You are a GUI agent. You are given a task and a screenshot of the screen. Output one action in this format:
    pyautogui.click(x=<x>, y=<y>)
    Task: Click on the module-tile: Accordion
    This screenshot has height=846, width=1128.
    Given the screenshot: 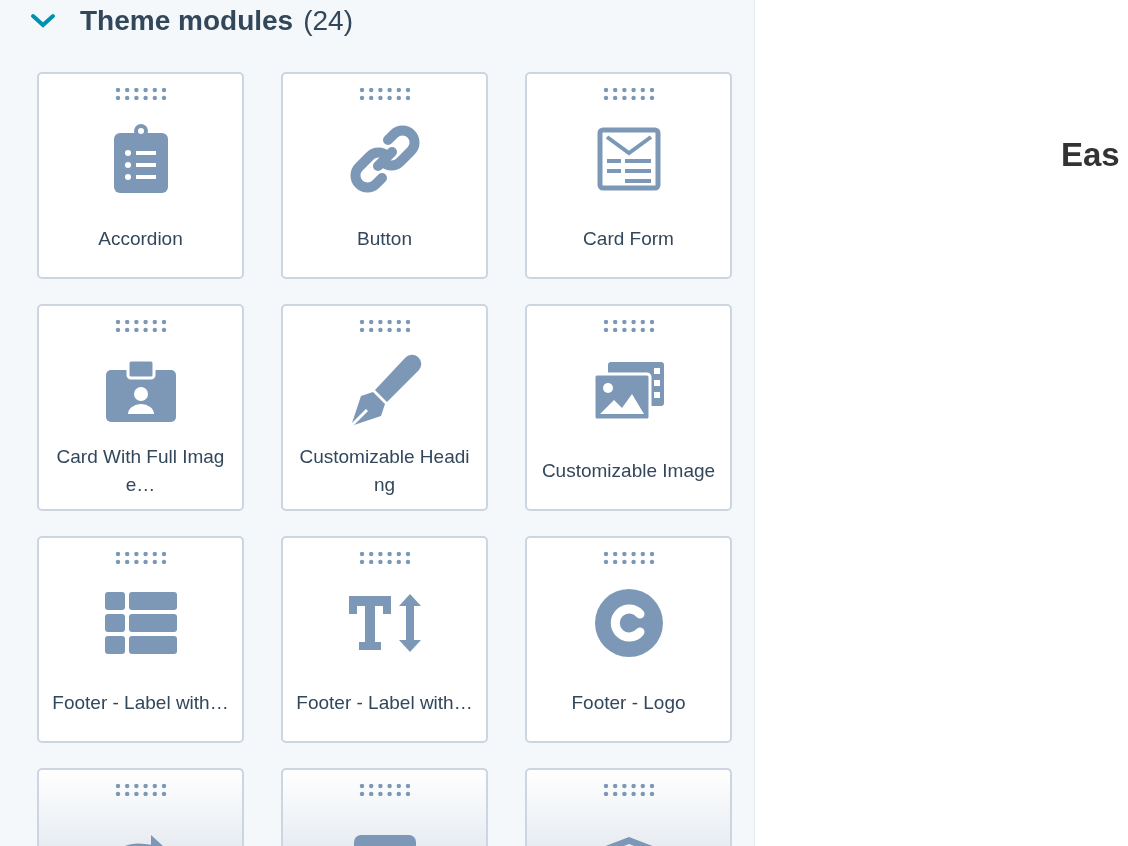 What is the action you would take?
    pyautogui.click(x=140, y=175)
    